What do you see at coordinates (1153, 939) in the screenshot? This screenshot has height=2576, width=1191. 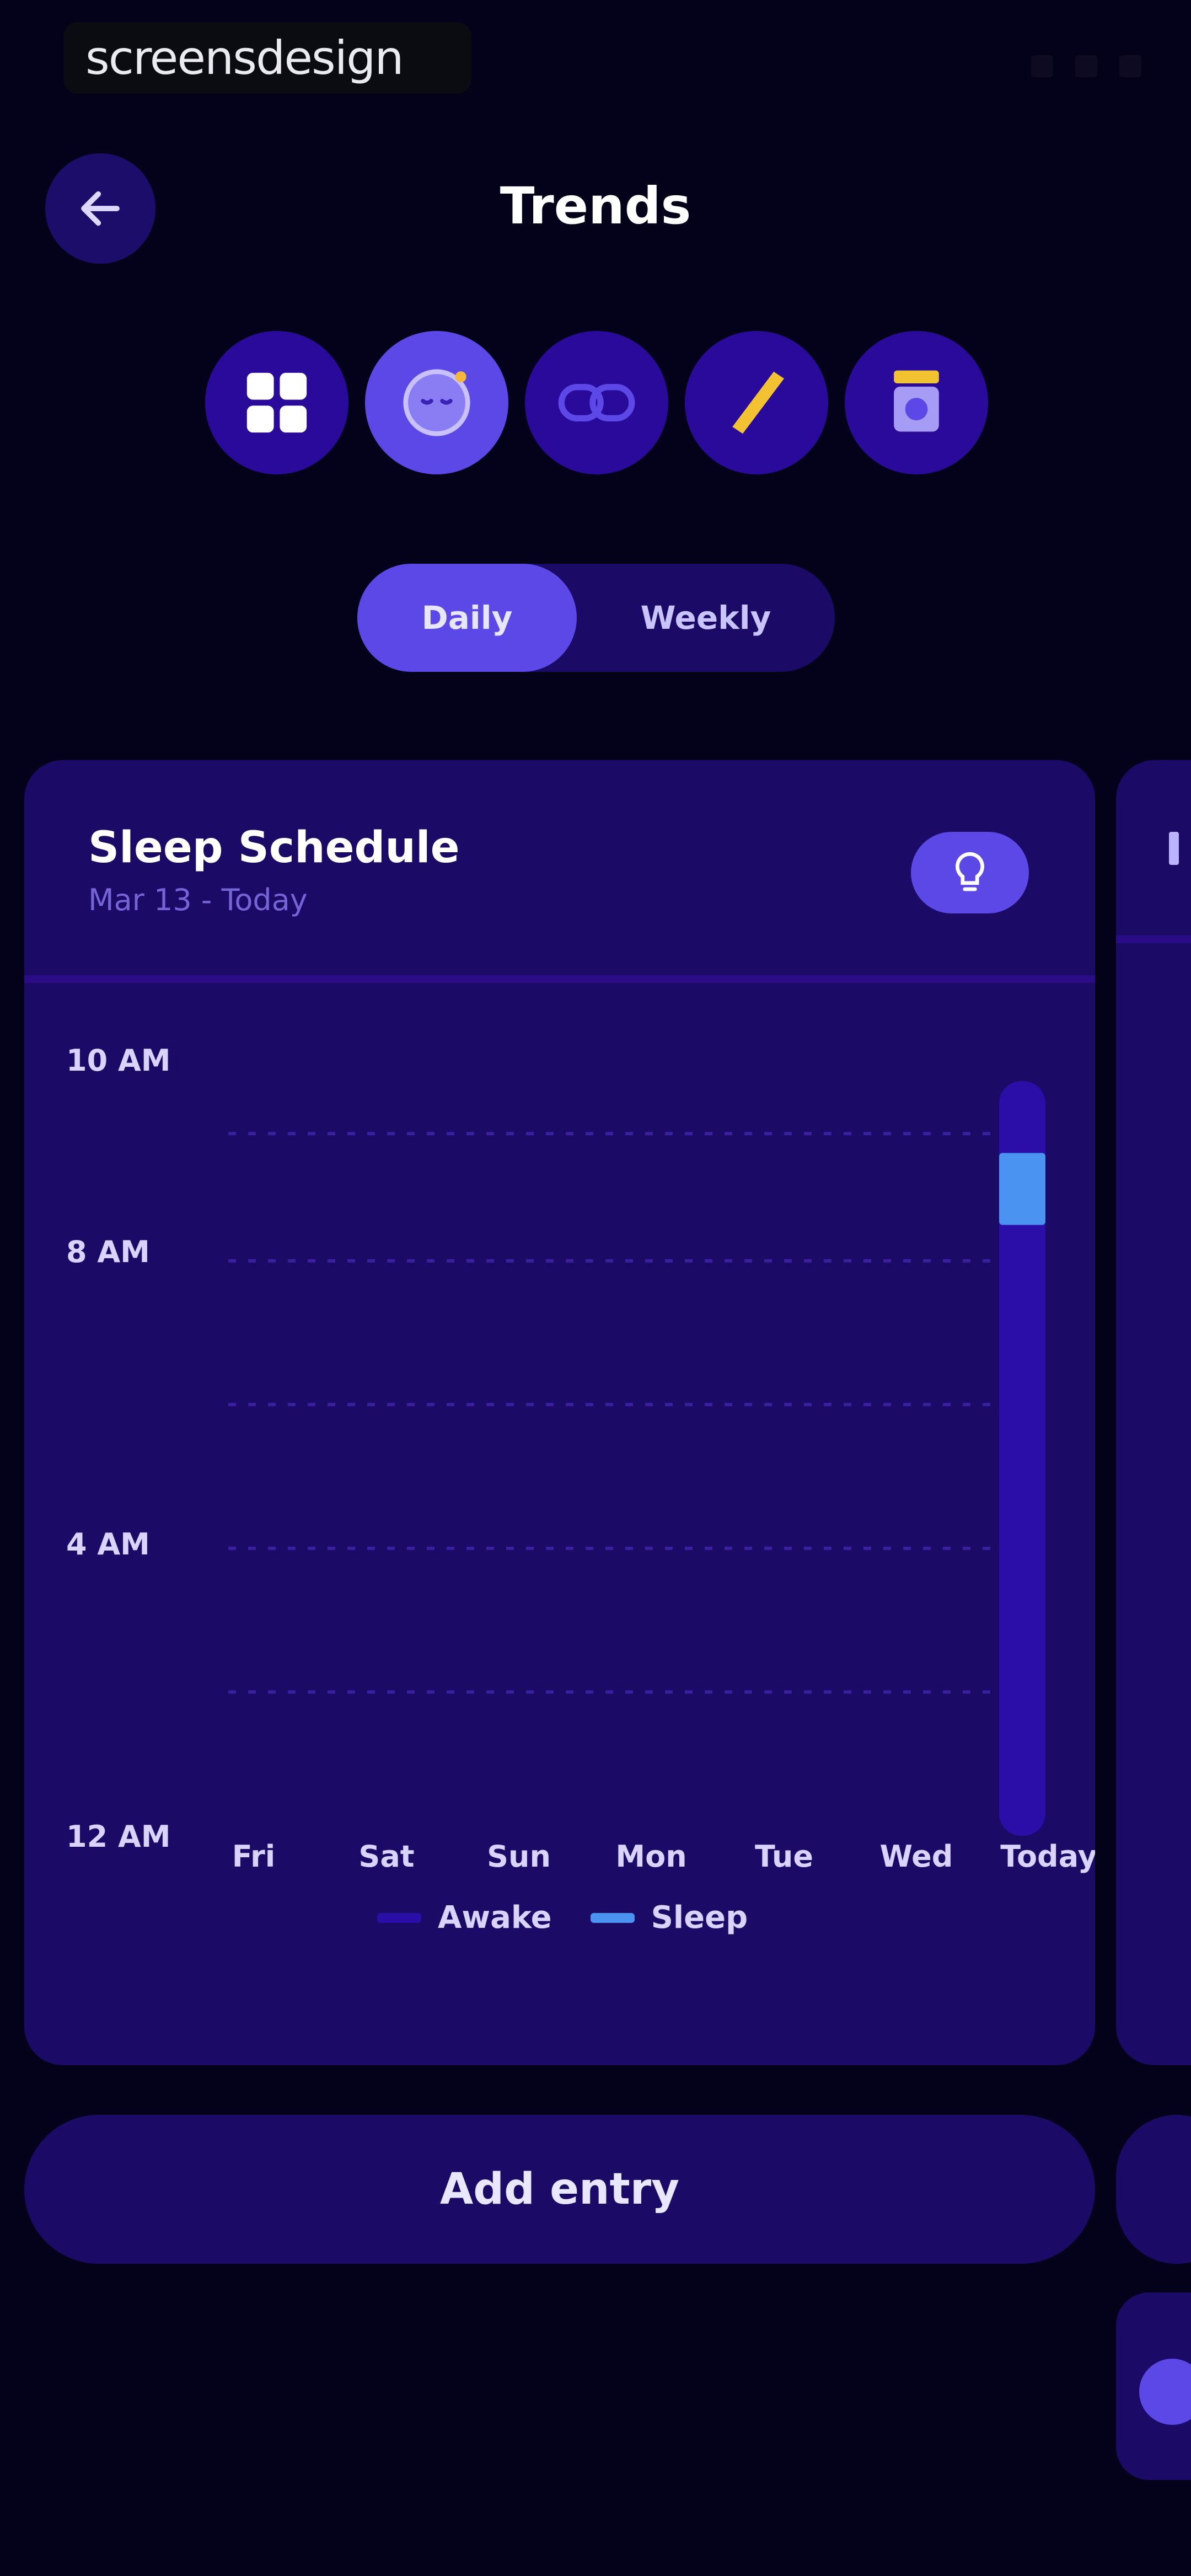 I see `next-card-divider` at bounding box center [1153, 939].